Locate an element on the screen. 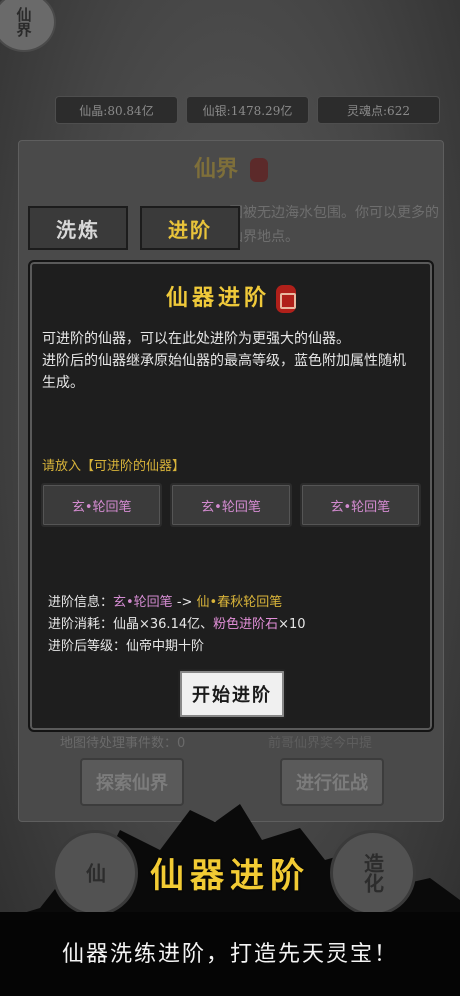 The image size is (460, 996). to-item: 仙•春秋轮回笔 is located at coordinates (239, 602).